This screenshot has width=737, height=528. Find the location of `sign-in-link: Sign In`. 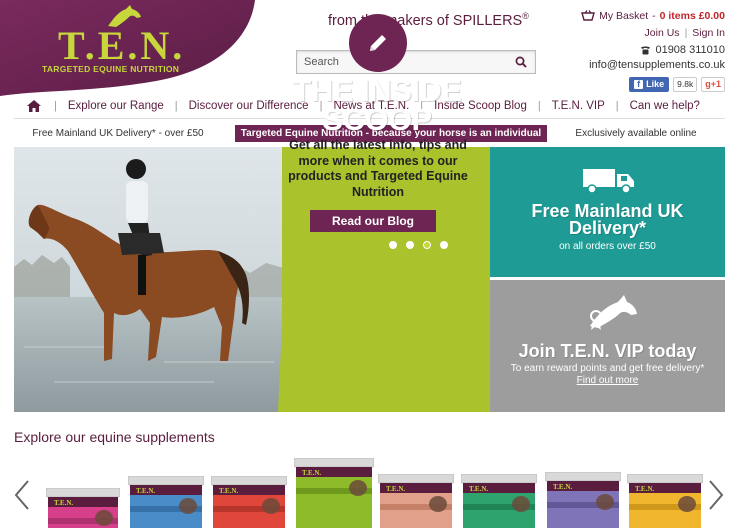

sign-in-link: Sign In is located at coordinates (708, 33).